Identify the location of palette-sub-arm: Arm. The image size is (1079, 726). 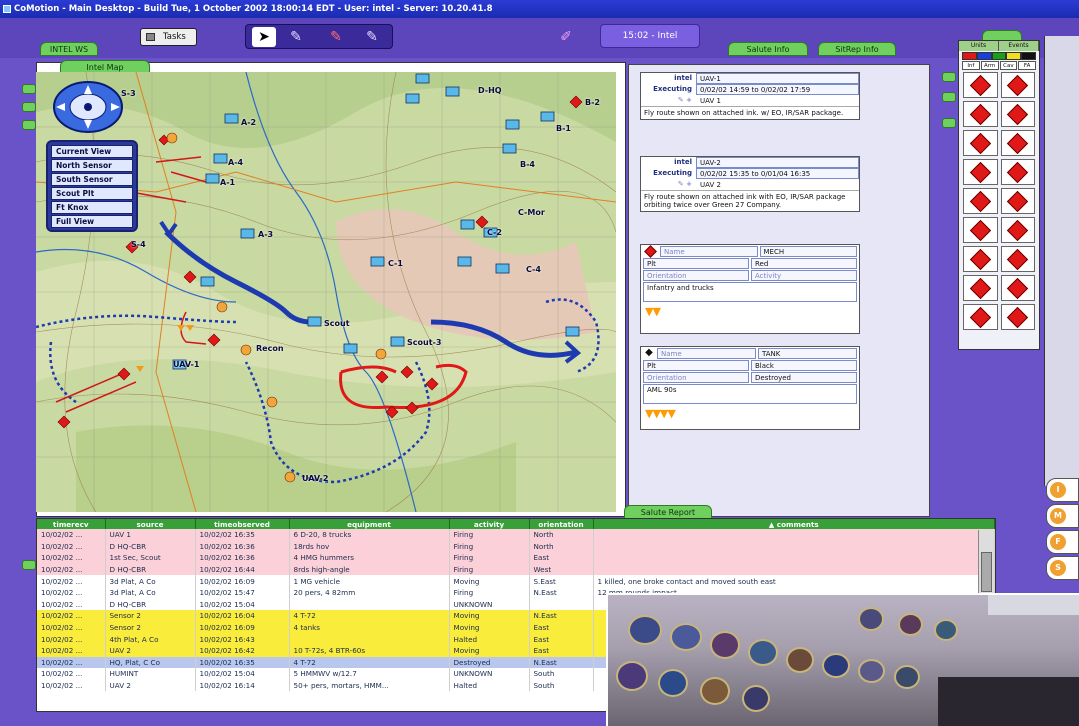
(989, 65).